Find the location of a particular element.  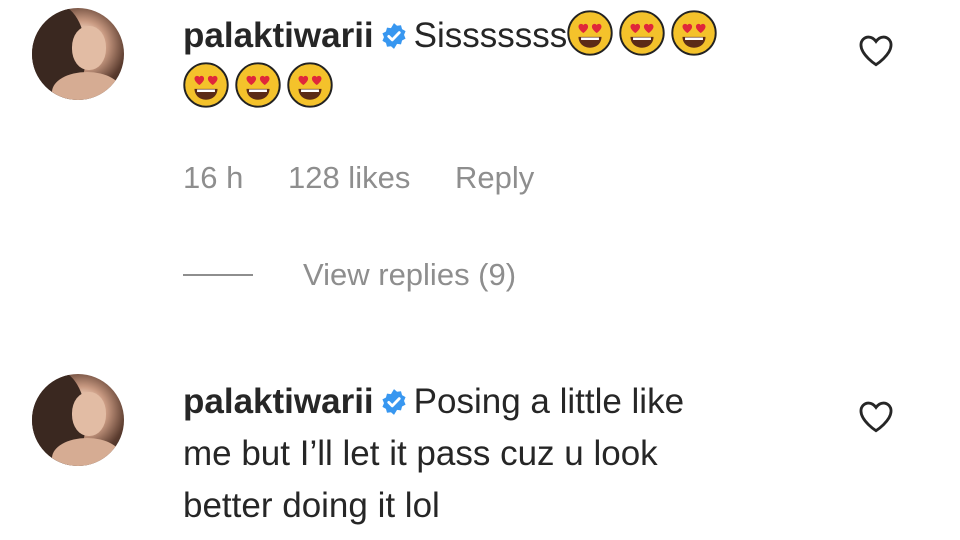

comment-text-block: palaktiwarii Sisssssss is located at coordinates (503, 62).